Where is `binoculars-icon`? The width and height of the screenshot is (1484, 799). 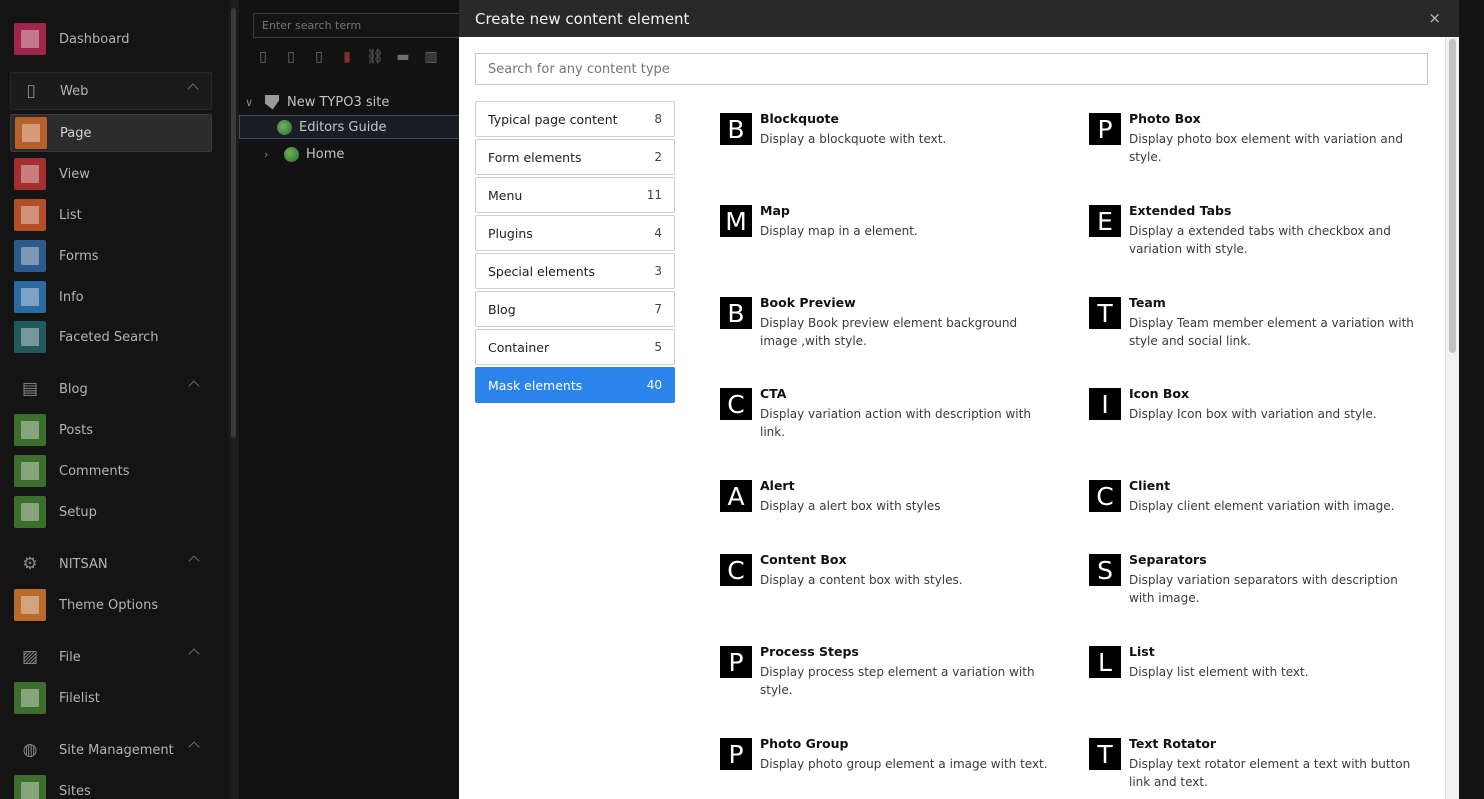 binoculars-icon is located at coordinates (30, 337).